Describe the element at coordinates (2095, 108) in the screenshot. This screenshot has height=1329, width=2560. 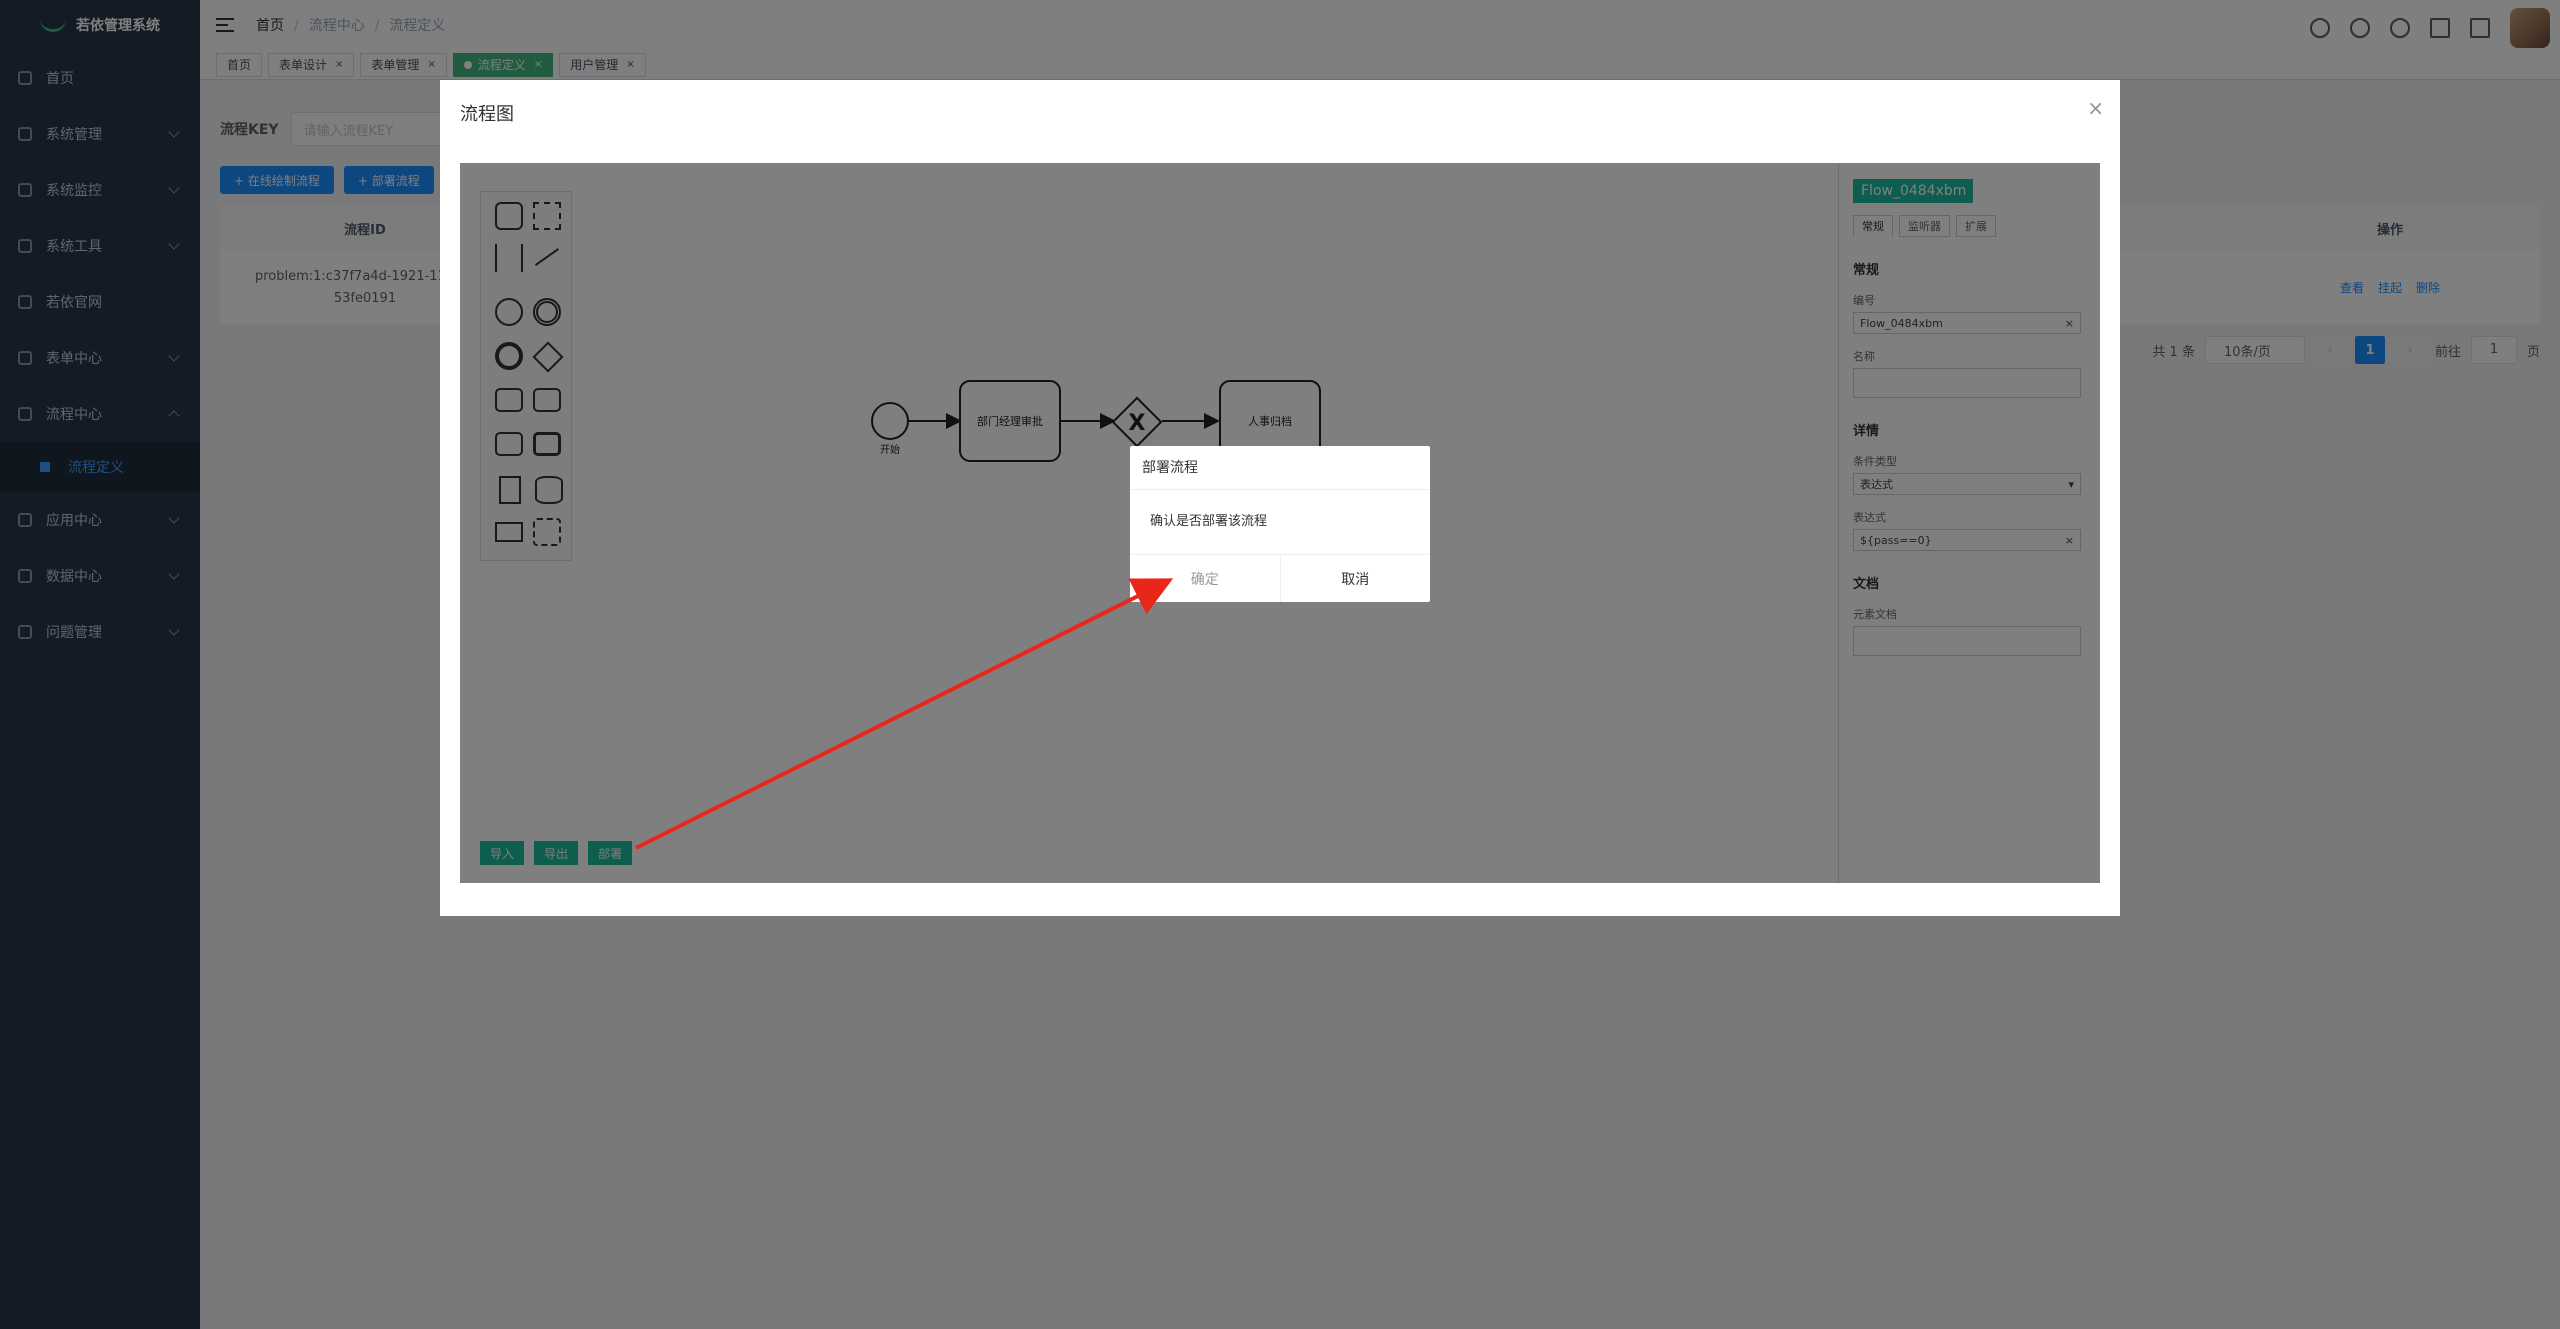
I see `close-icon: ×` at that location.